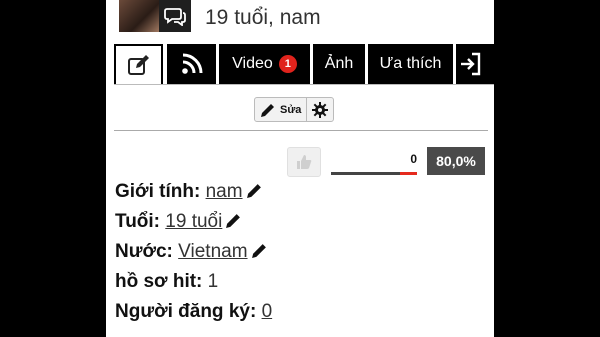  I want to click on edit-toolbar: Sửa, so click(294, 109).